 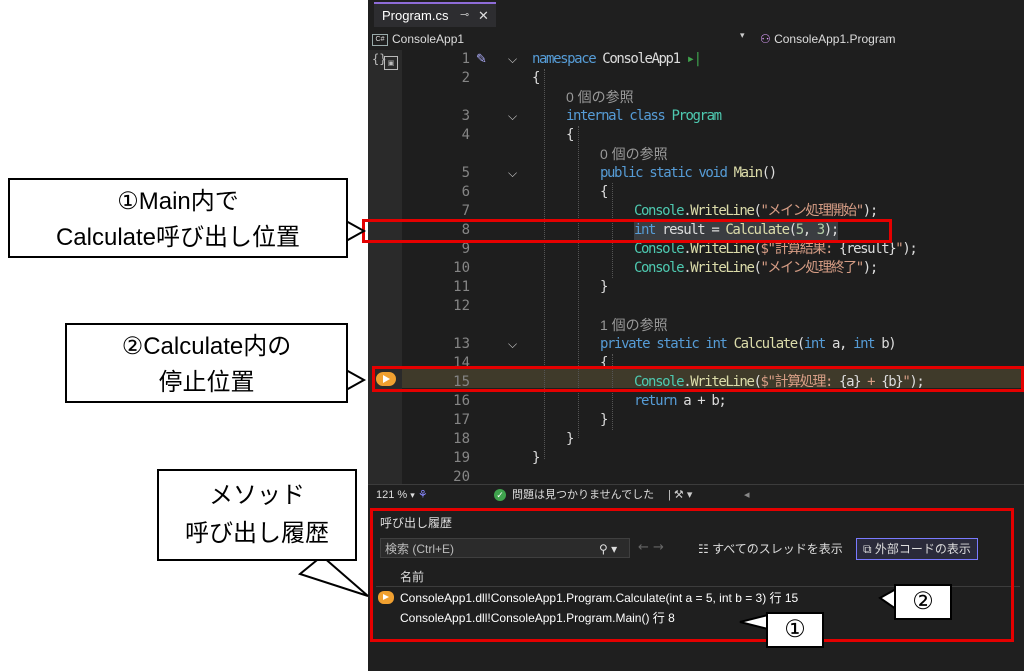 I want to click on callout2-line1: ②Calculate内の, so click(x=206, y=346).